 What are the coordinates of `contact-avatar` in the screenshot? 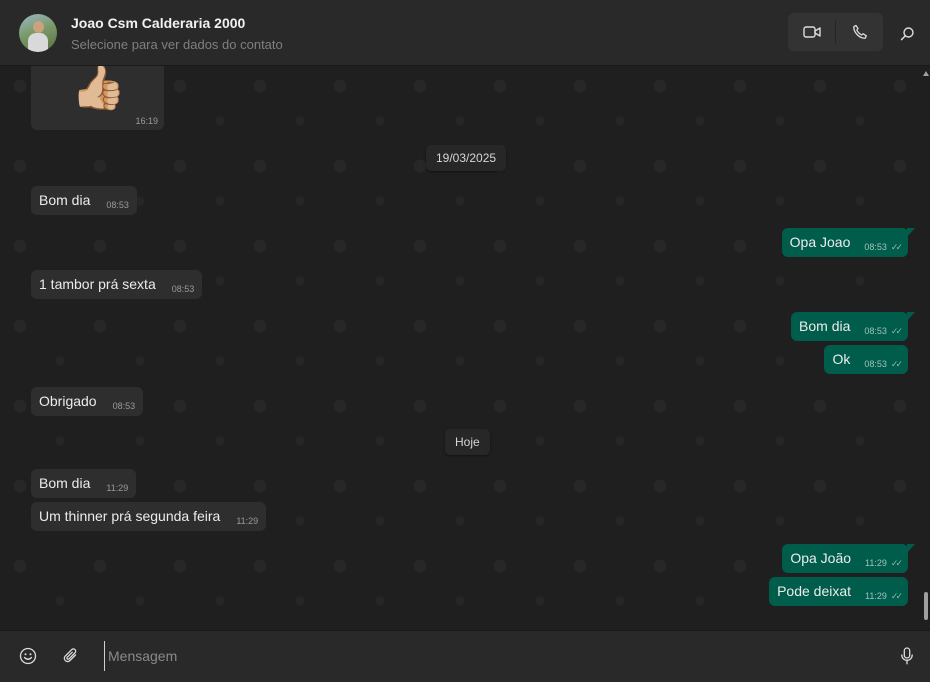 It's located at (38, 33).